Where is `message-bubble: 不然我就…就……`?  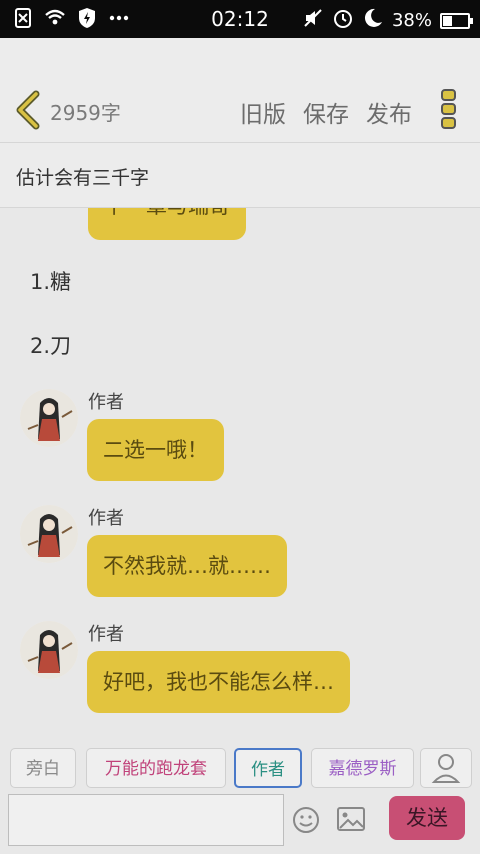 message-bubble: 不然我就…就…… is located at coordinates (187, 566).